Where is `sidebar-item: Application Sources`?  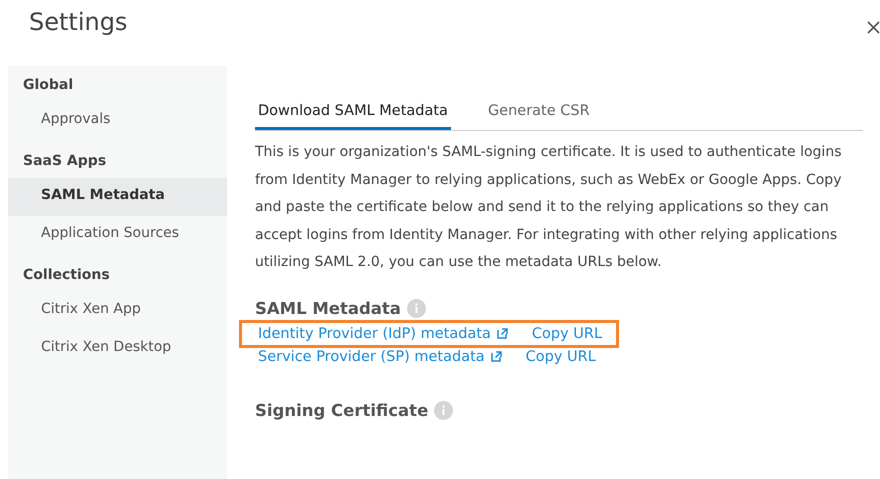 sidebar-item: Application Sources is located at coordinates (117, 235).